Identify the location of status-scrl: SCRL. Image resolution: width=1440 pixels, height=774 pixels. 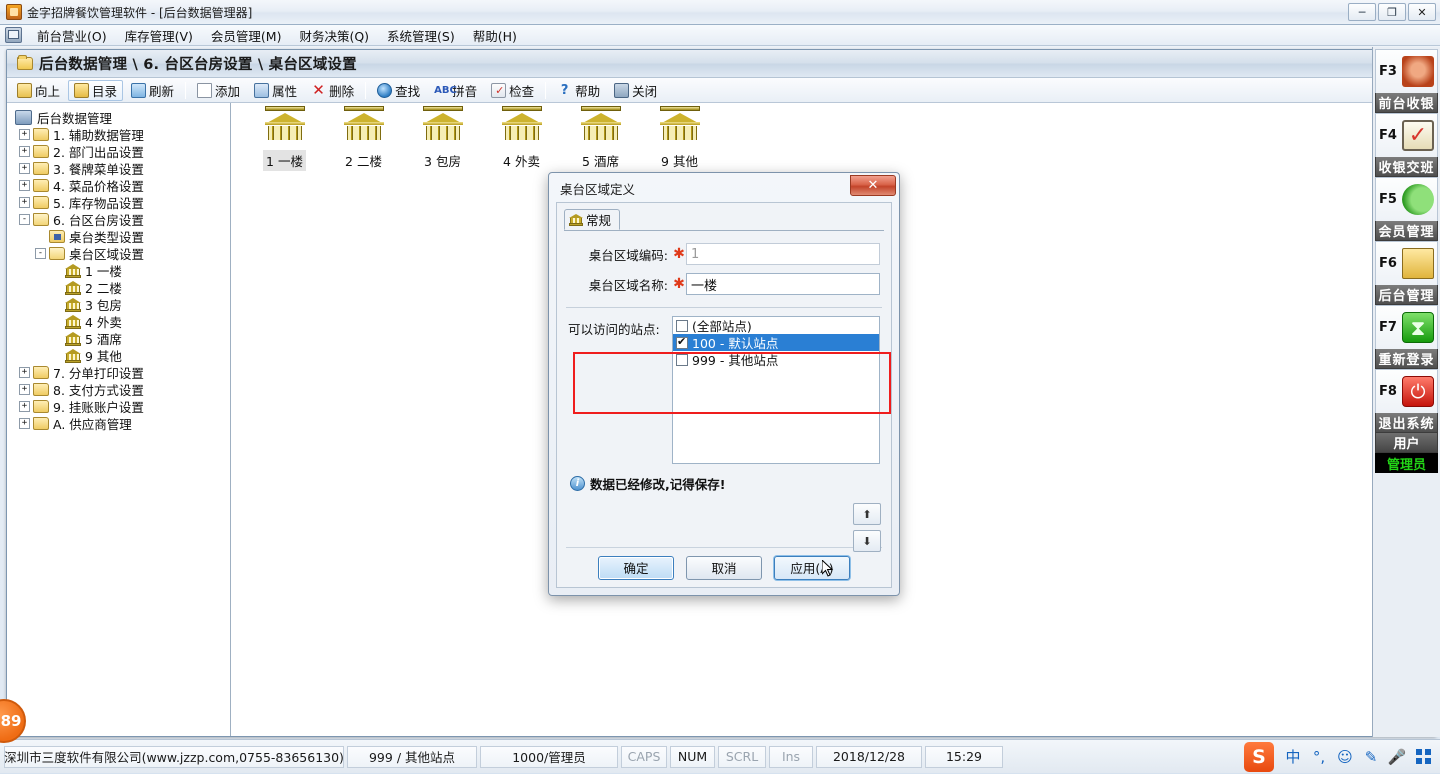
(742, 757).